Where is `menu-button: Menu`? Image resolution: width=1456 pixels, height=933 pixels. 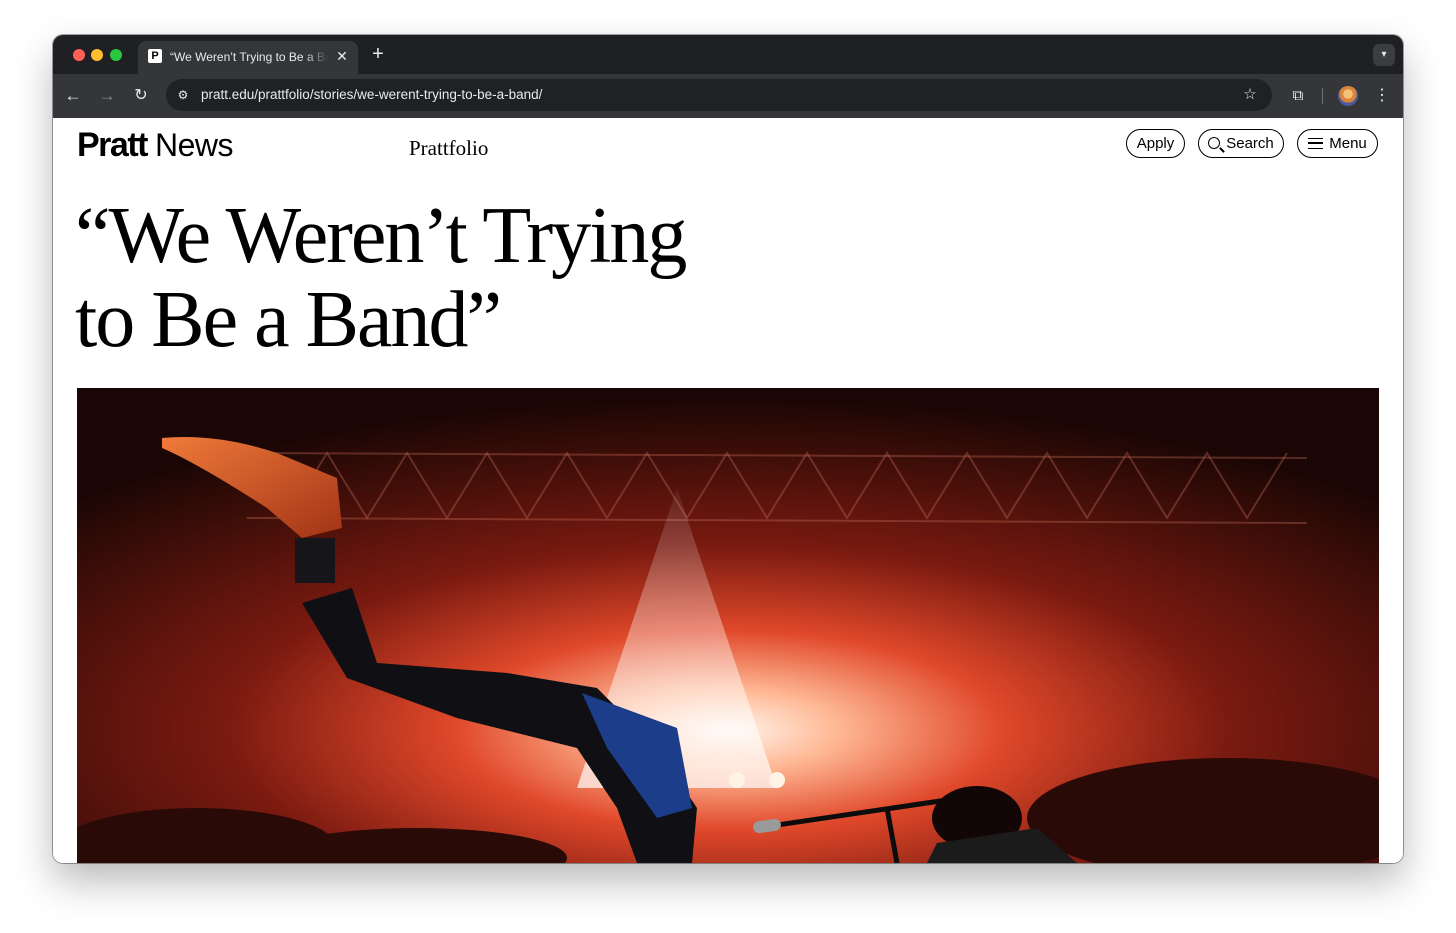
menu-button: Menu is located at coordinates (1337, 143).